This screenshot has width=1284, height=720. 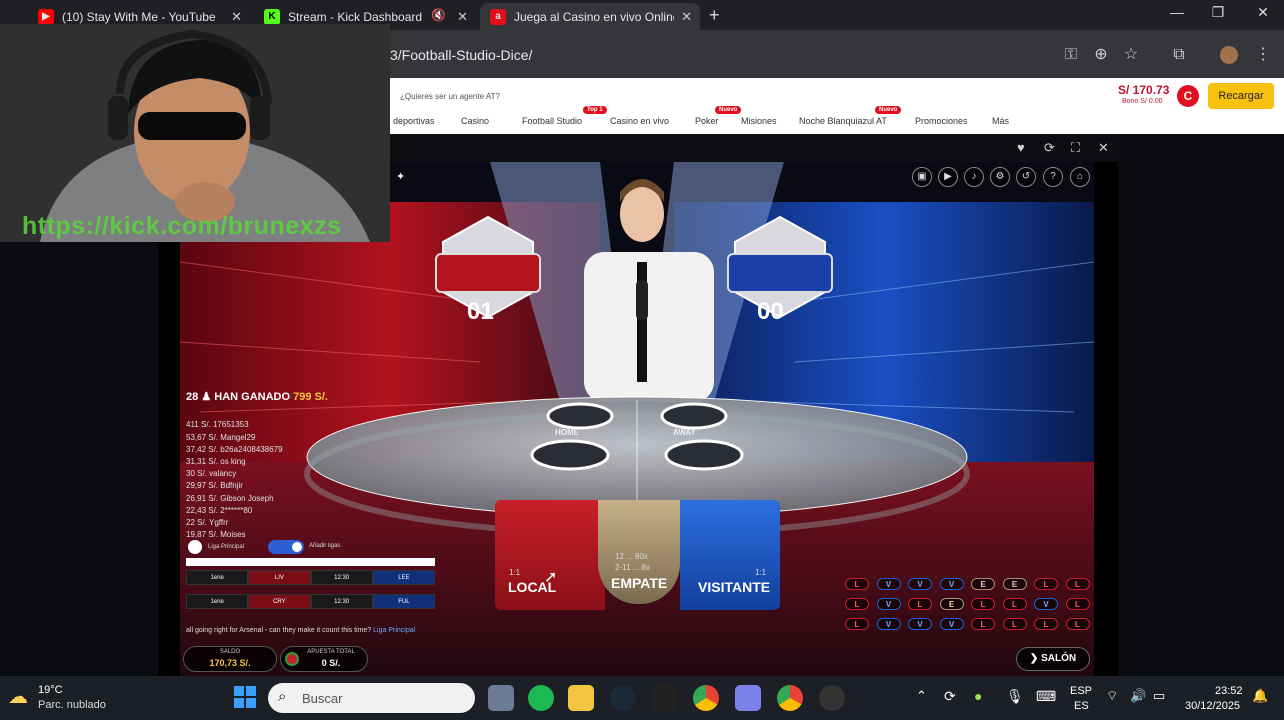 I want to click on mute-icon: 🔇, so click(x=438, y=15).